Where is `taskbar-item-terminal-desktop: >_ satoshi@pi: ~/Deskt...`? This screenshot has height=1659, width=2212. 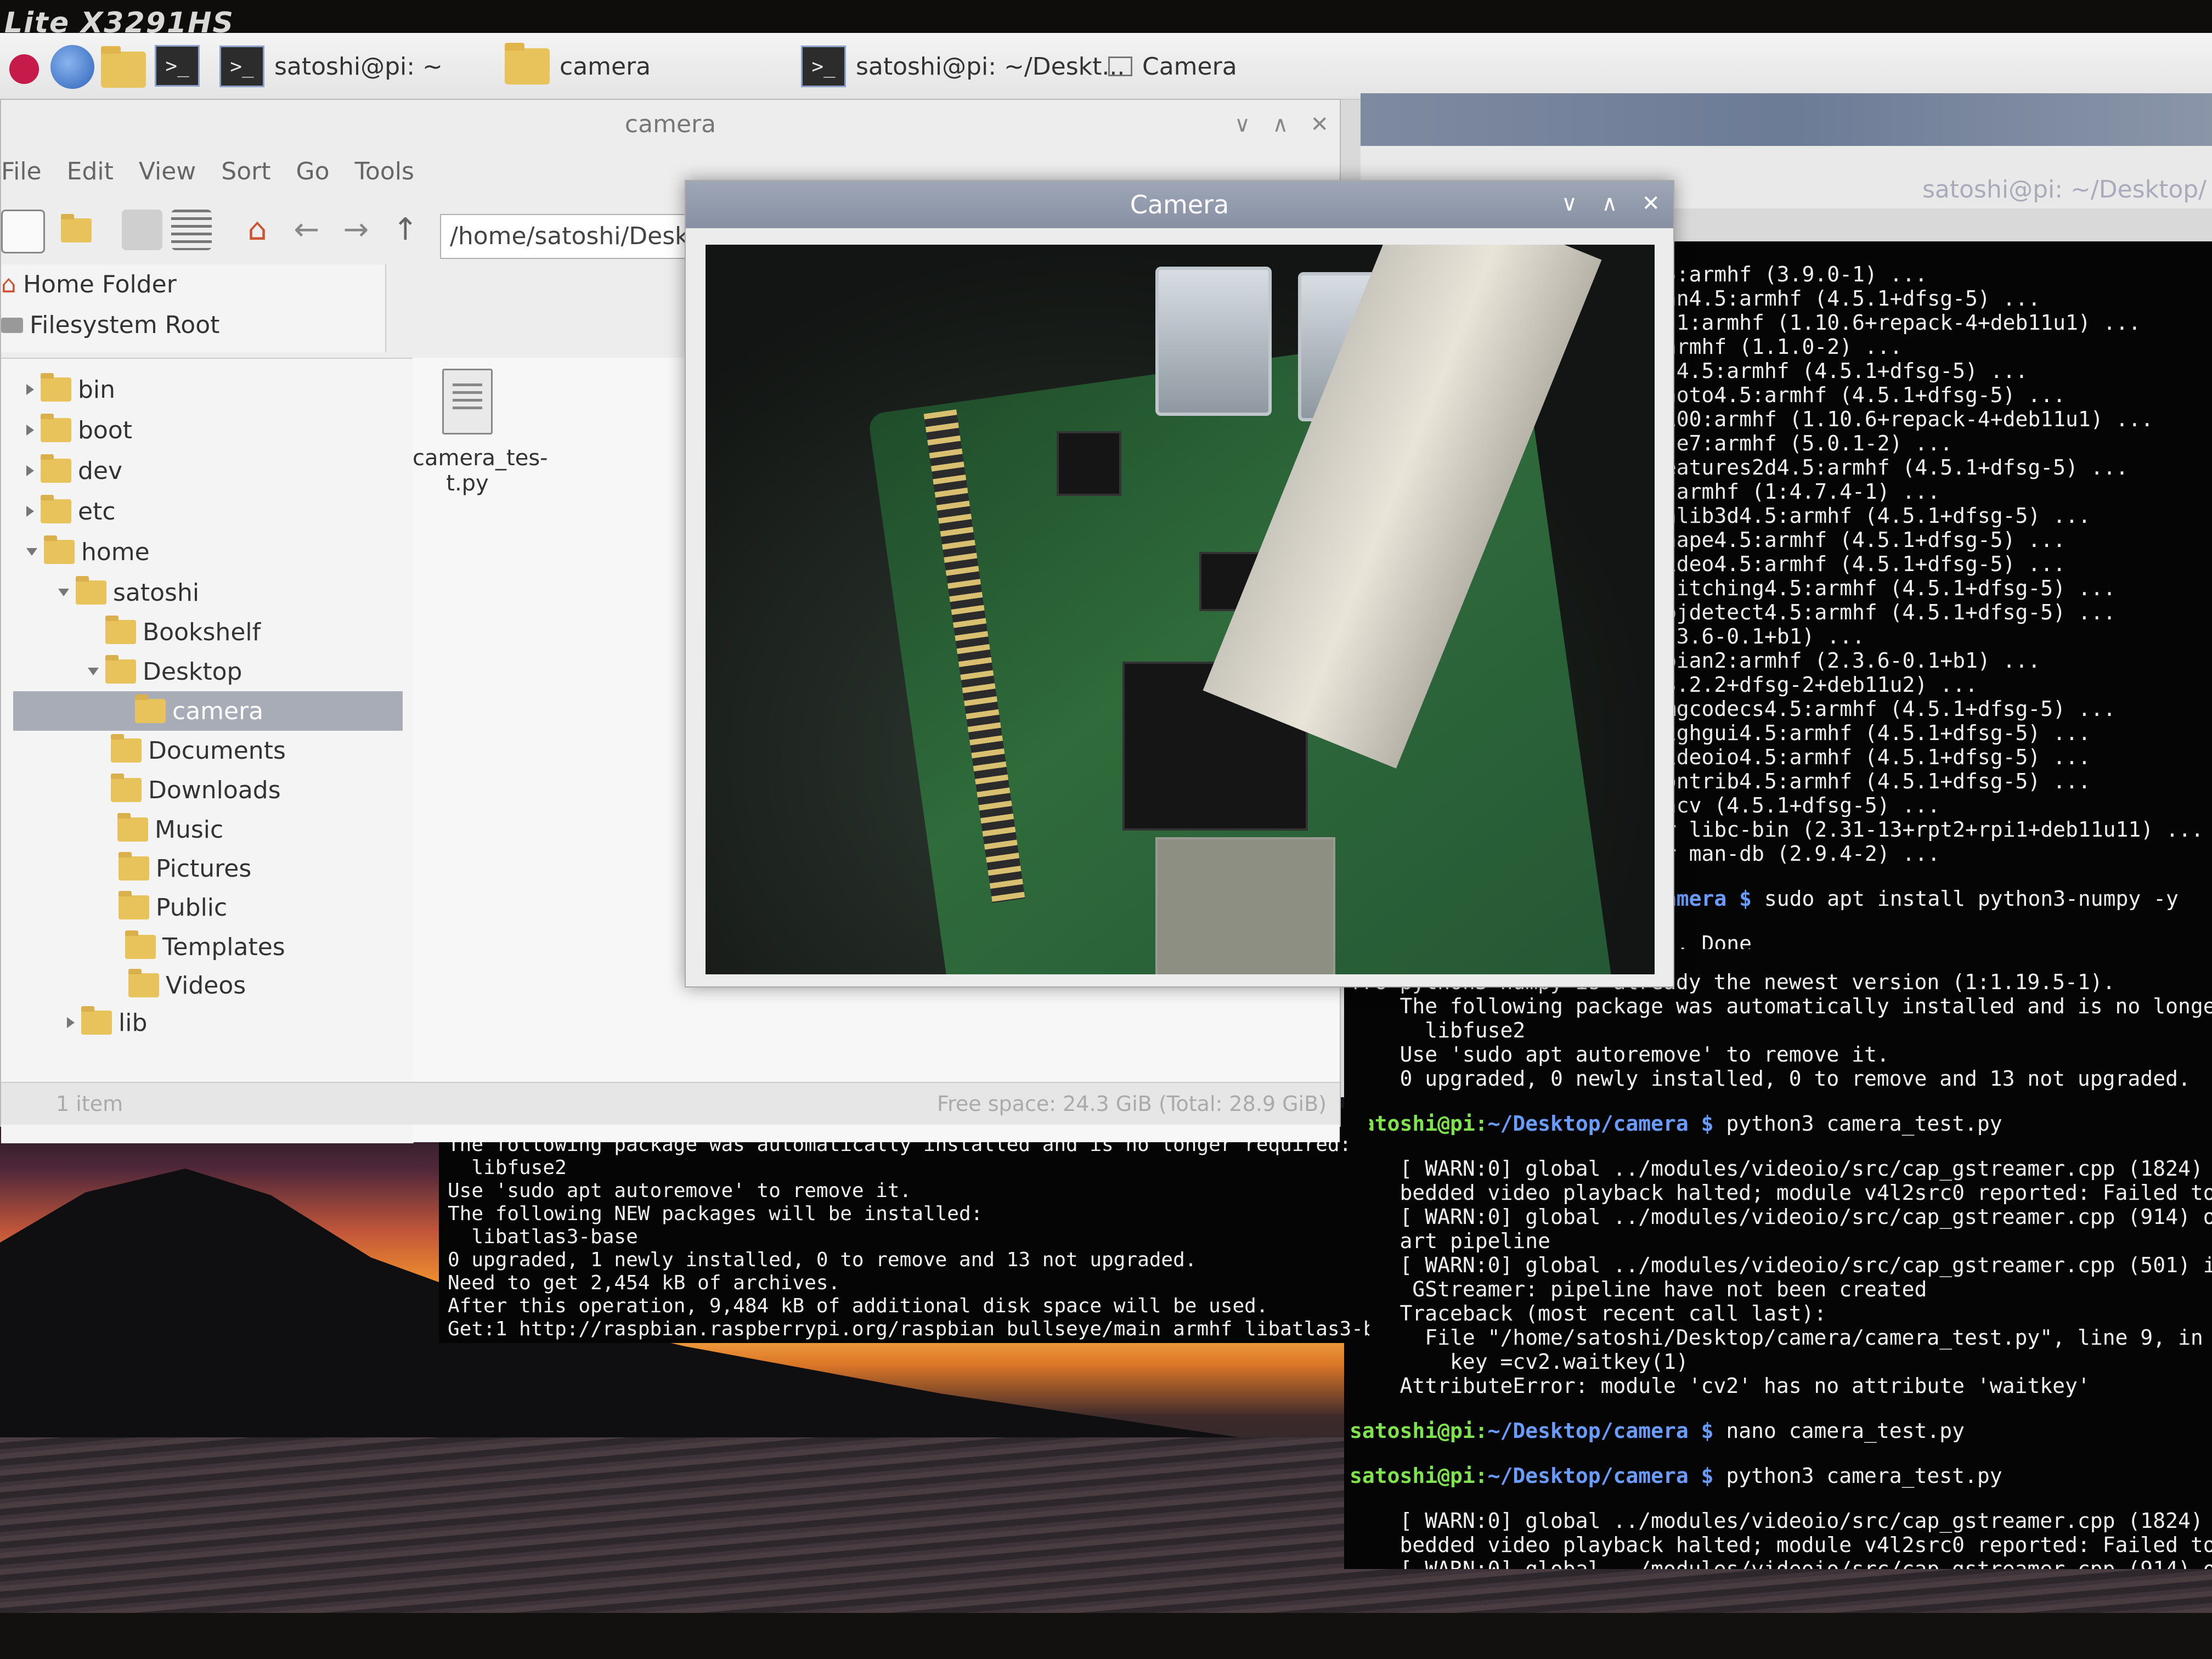
taskbar-item-terminal-desktop: >_ satoshi@pi: ~/Deskt... is located at coordinates (963, 66).